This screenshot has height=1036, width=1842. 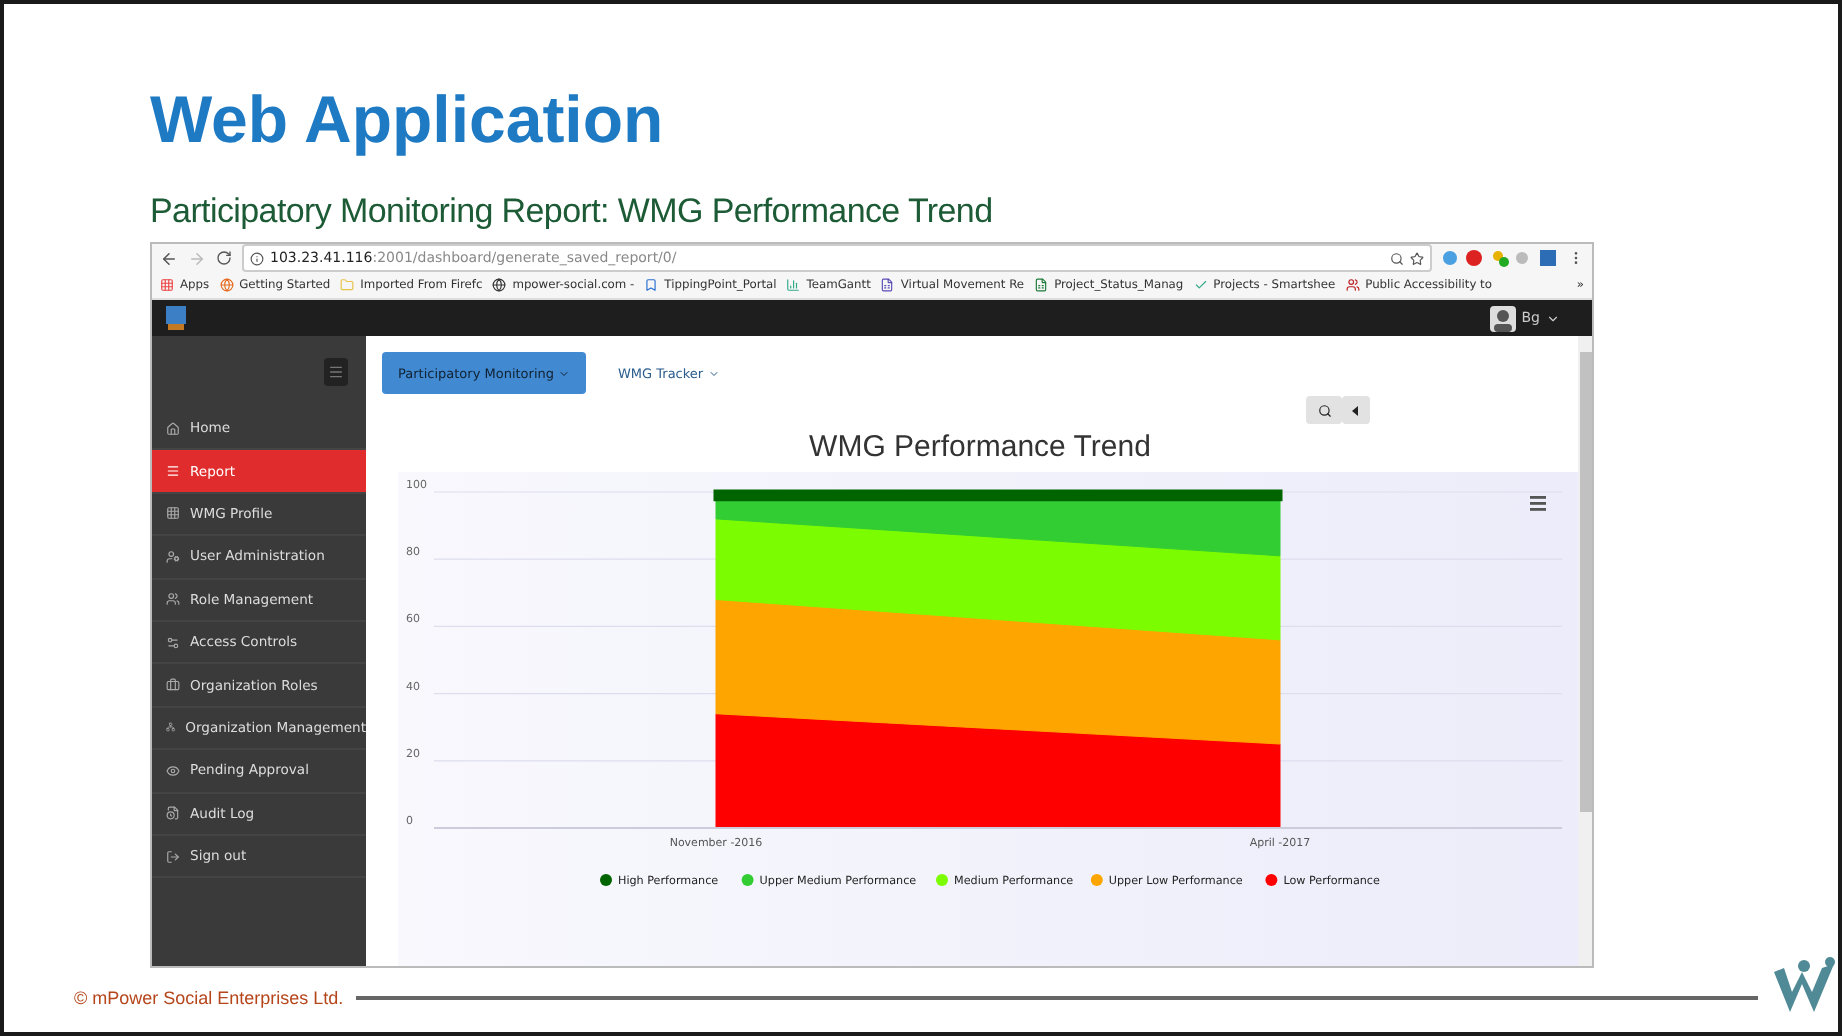 I want to click on slide-subtitle: Participatory Monitoring Report: WMG Performance Trend, so click(x=572, y=212).